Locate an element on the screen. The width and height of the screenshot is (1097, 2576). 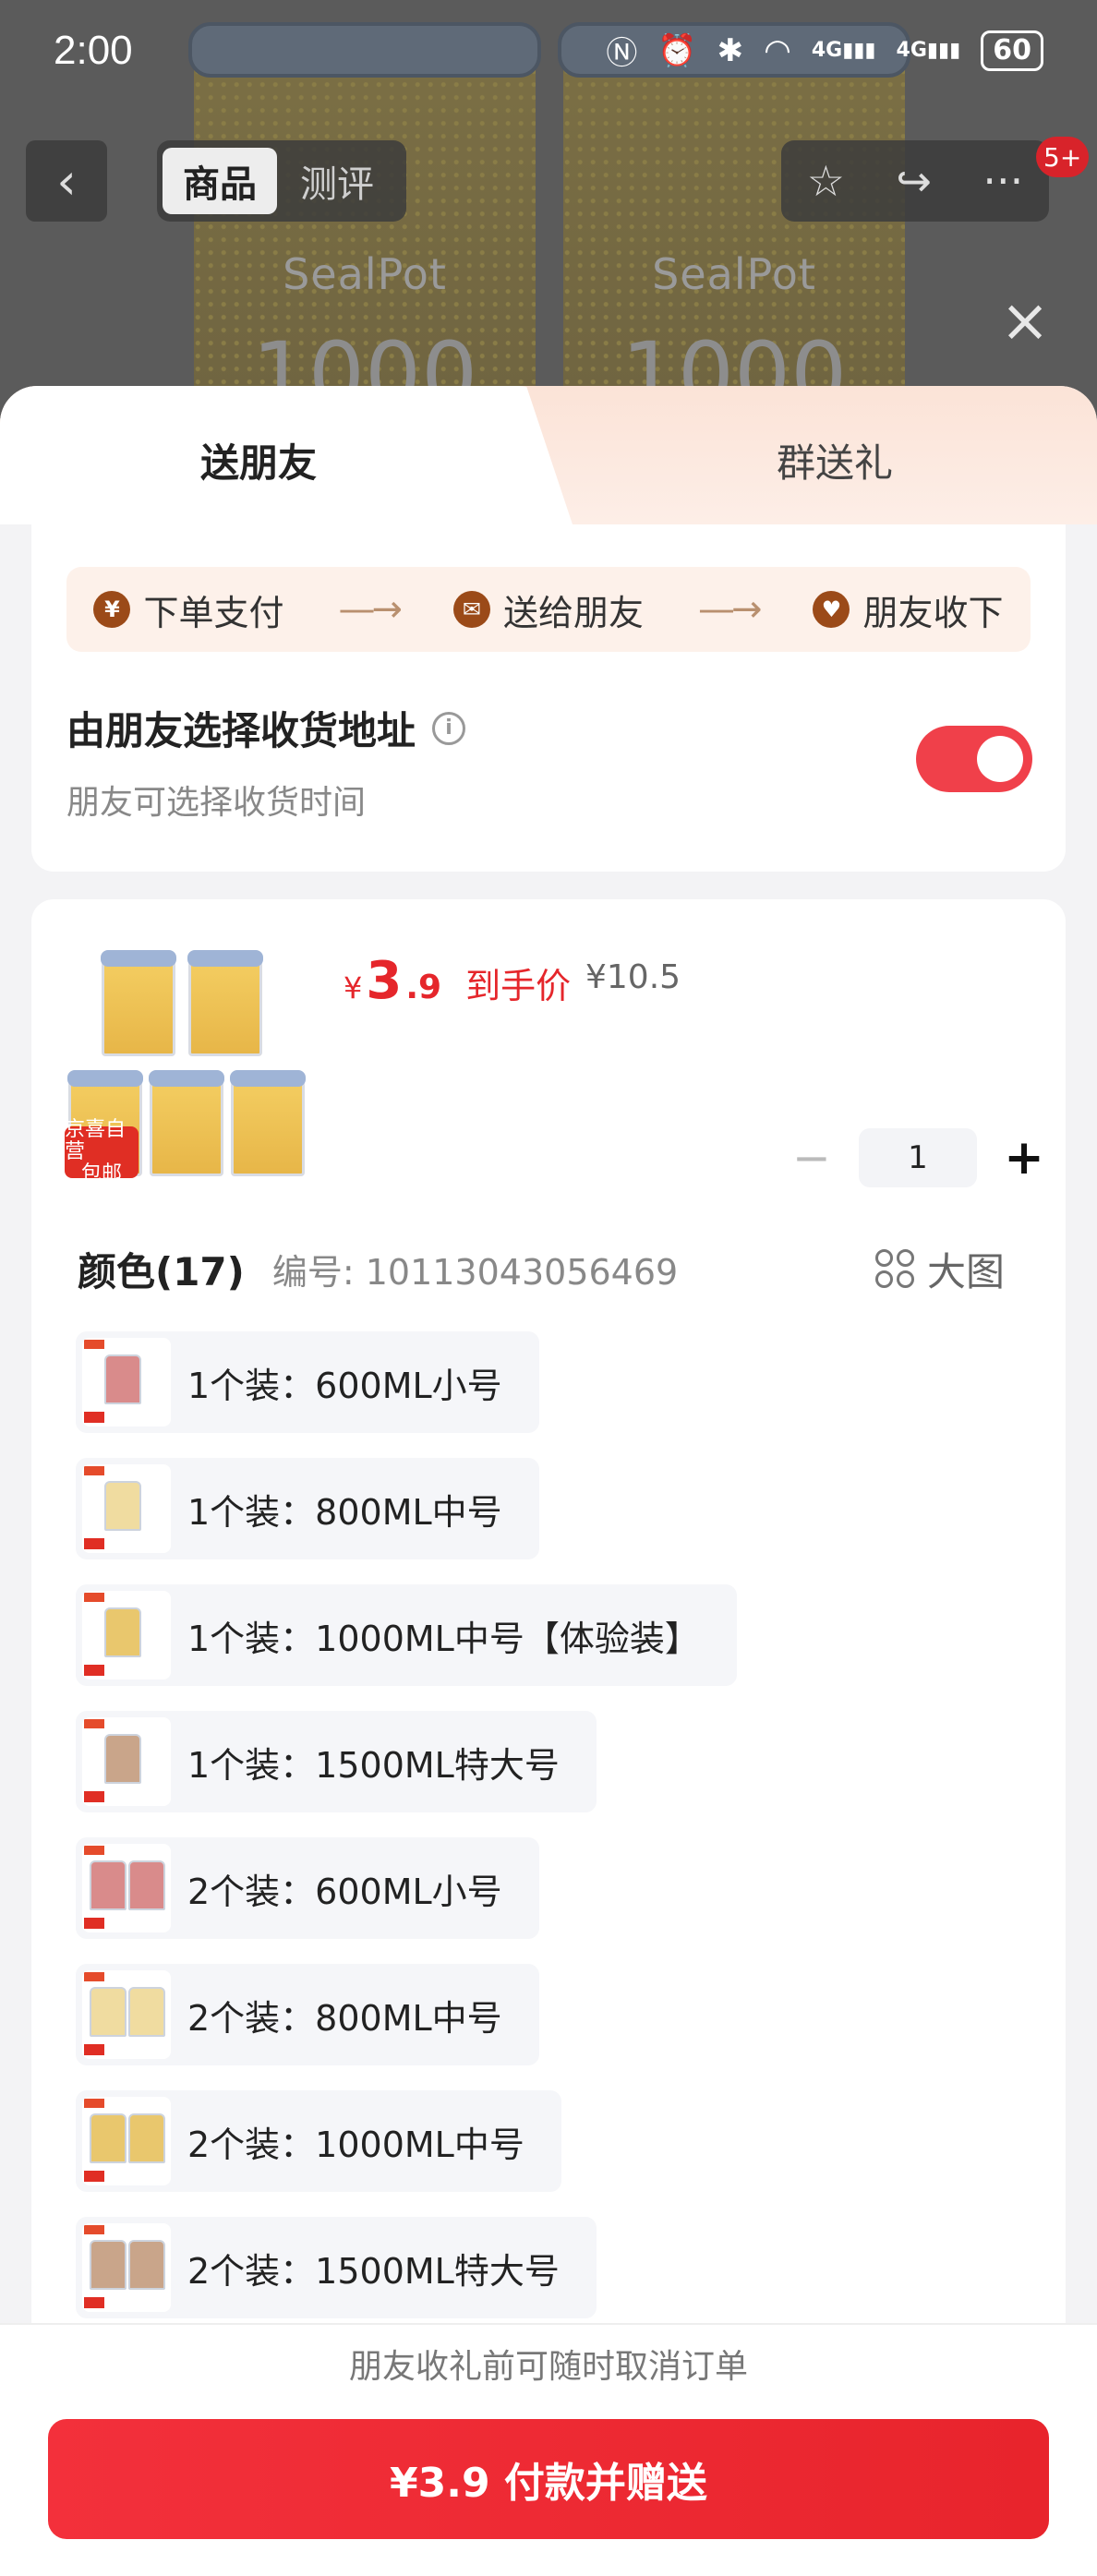
address-subtitle: 朋友可选择收货时间 is located at coordinates (217, 803).